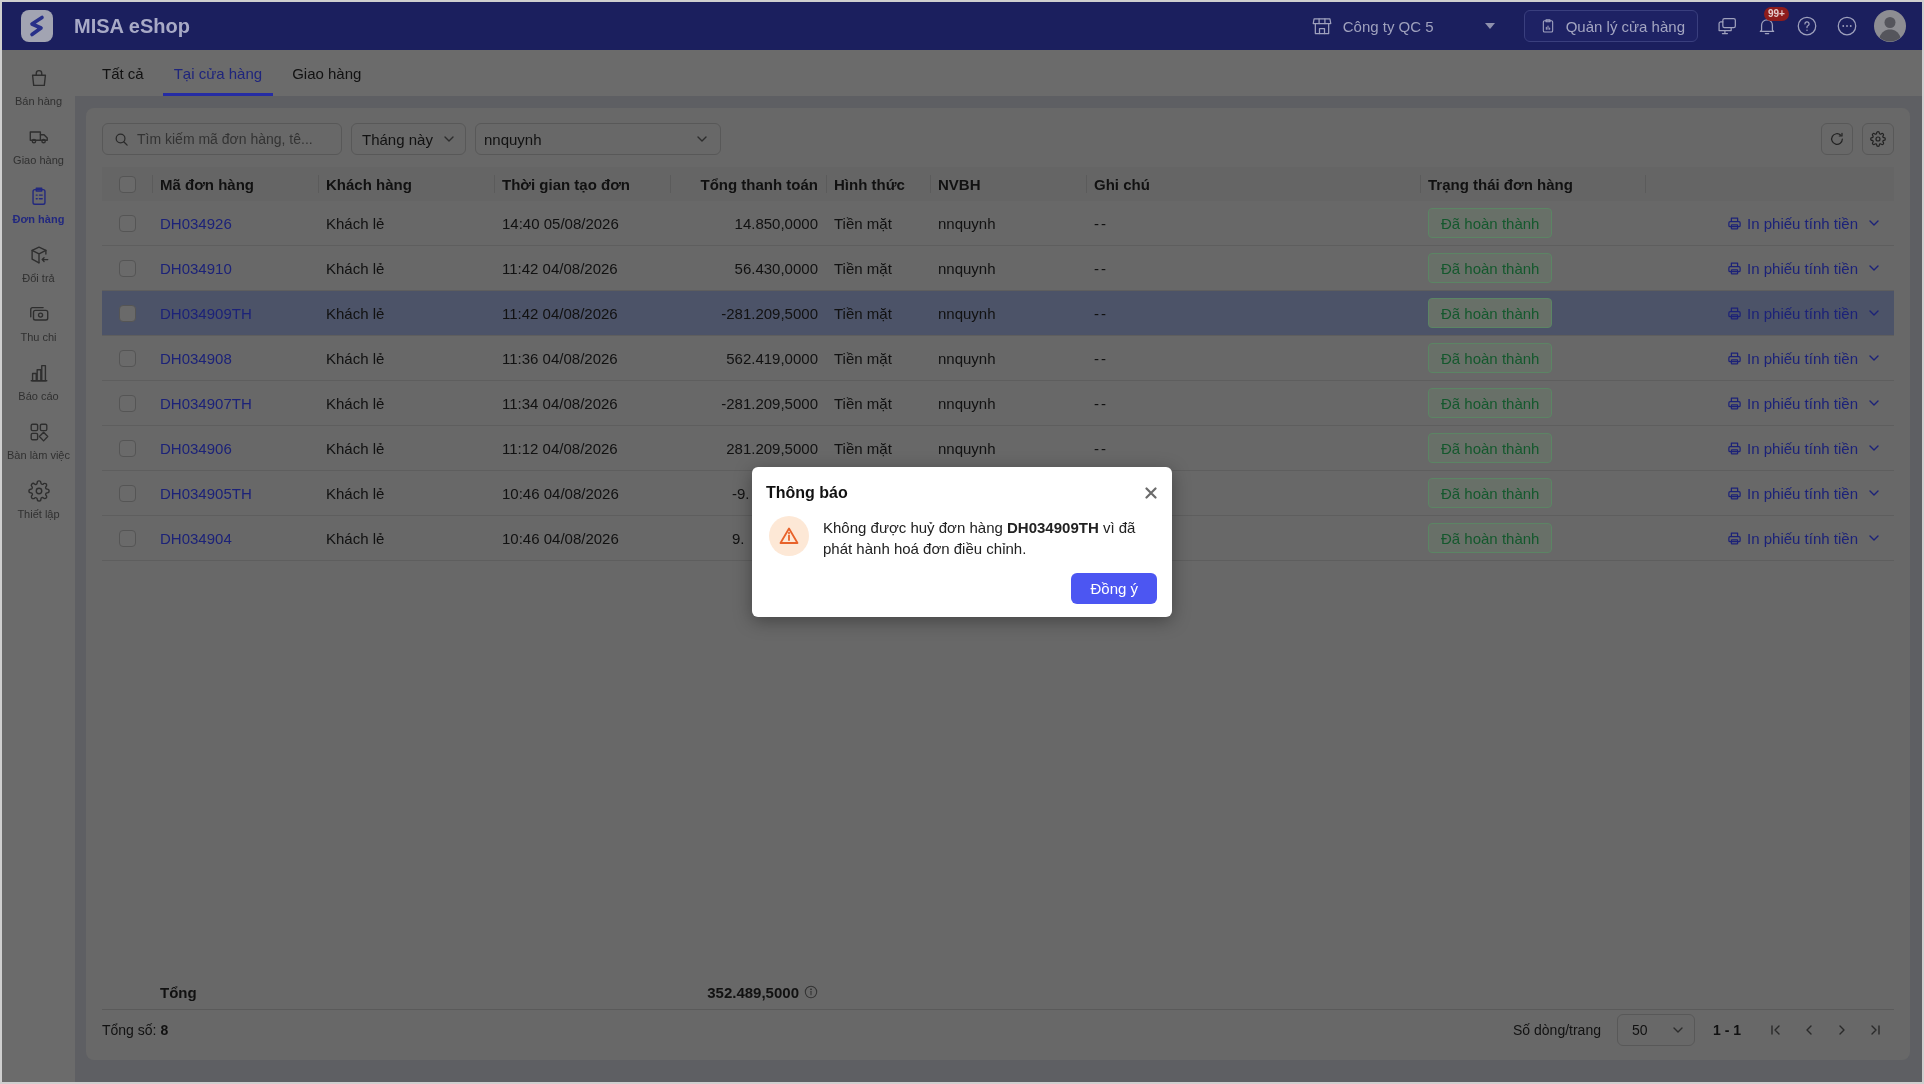 This screenshot has width=1924, height=1084. What do you see at coordinates (196, 358) in the screenshot?
I see `order-id-link: DH034908` at bounding box center [196, 358].